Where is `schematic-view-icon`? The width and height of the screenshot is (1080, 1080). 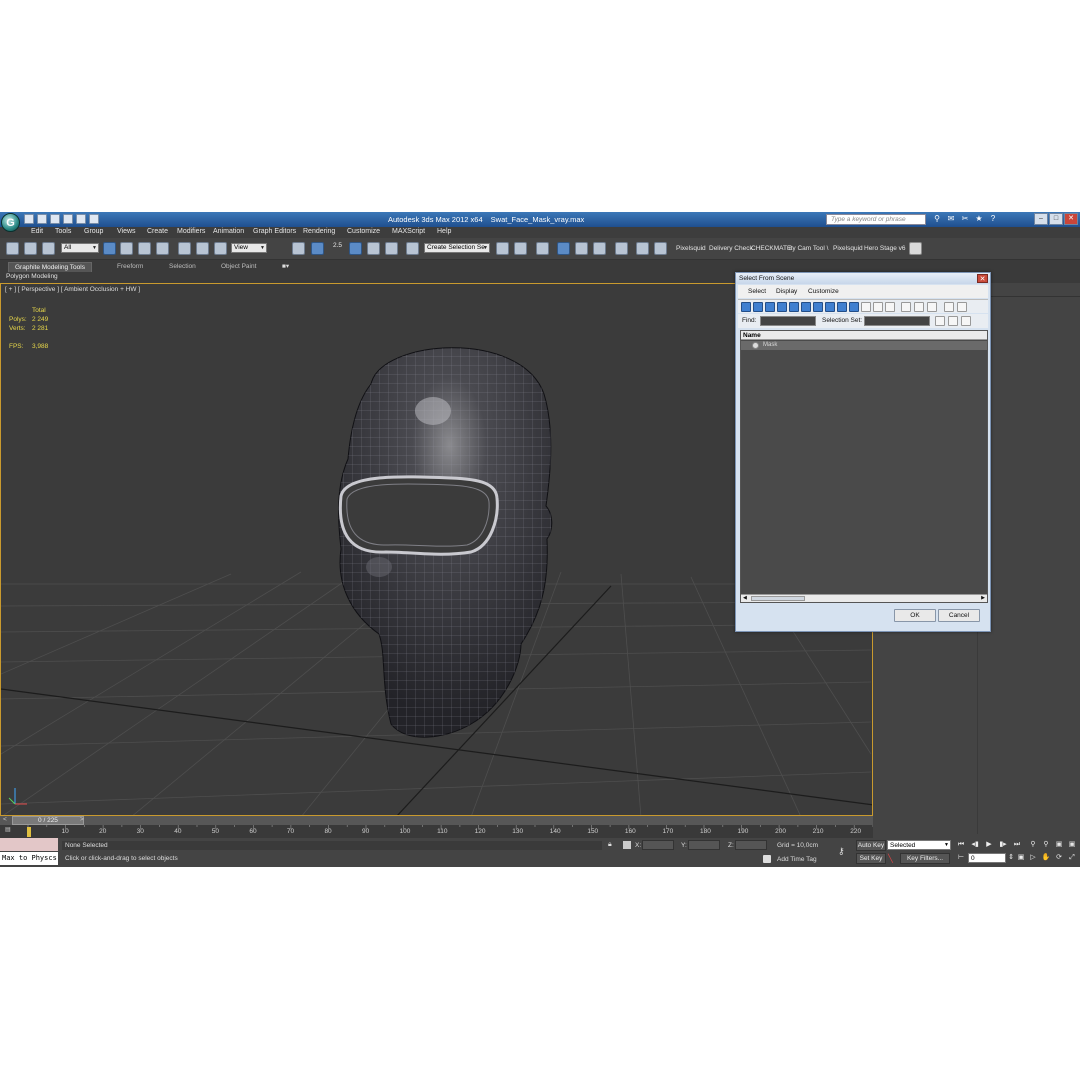
schematic-view-icon is located at coordinates (599, 248).